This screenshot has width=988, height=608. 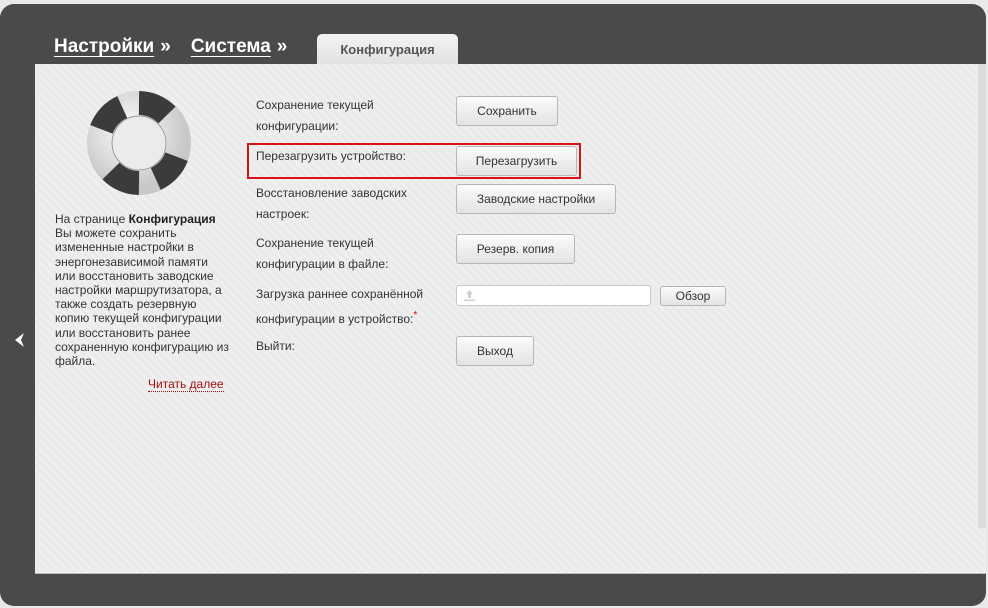 I want to click on save-button: Сохранить, so click(x=507, y=111).